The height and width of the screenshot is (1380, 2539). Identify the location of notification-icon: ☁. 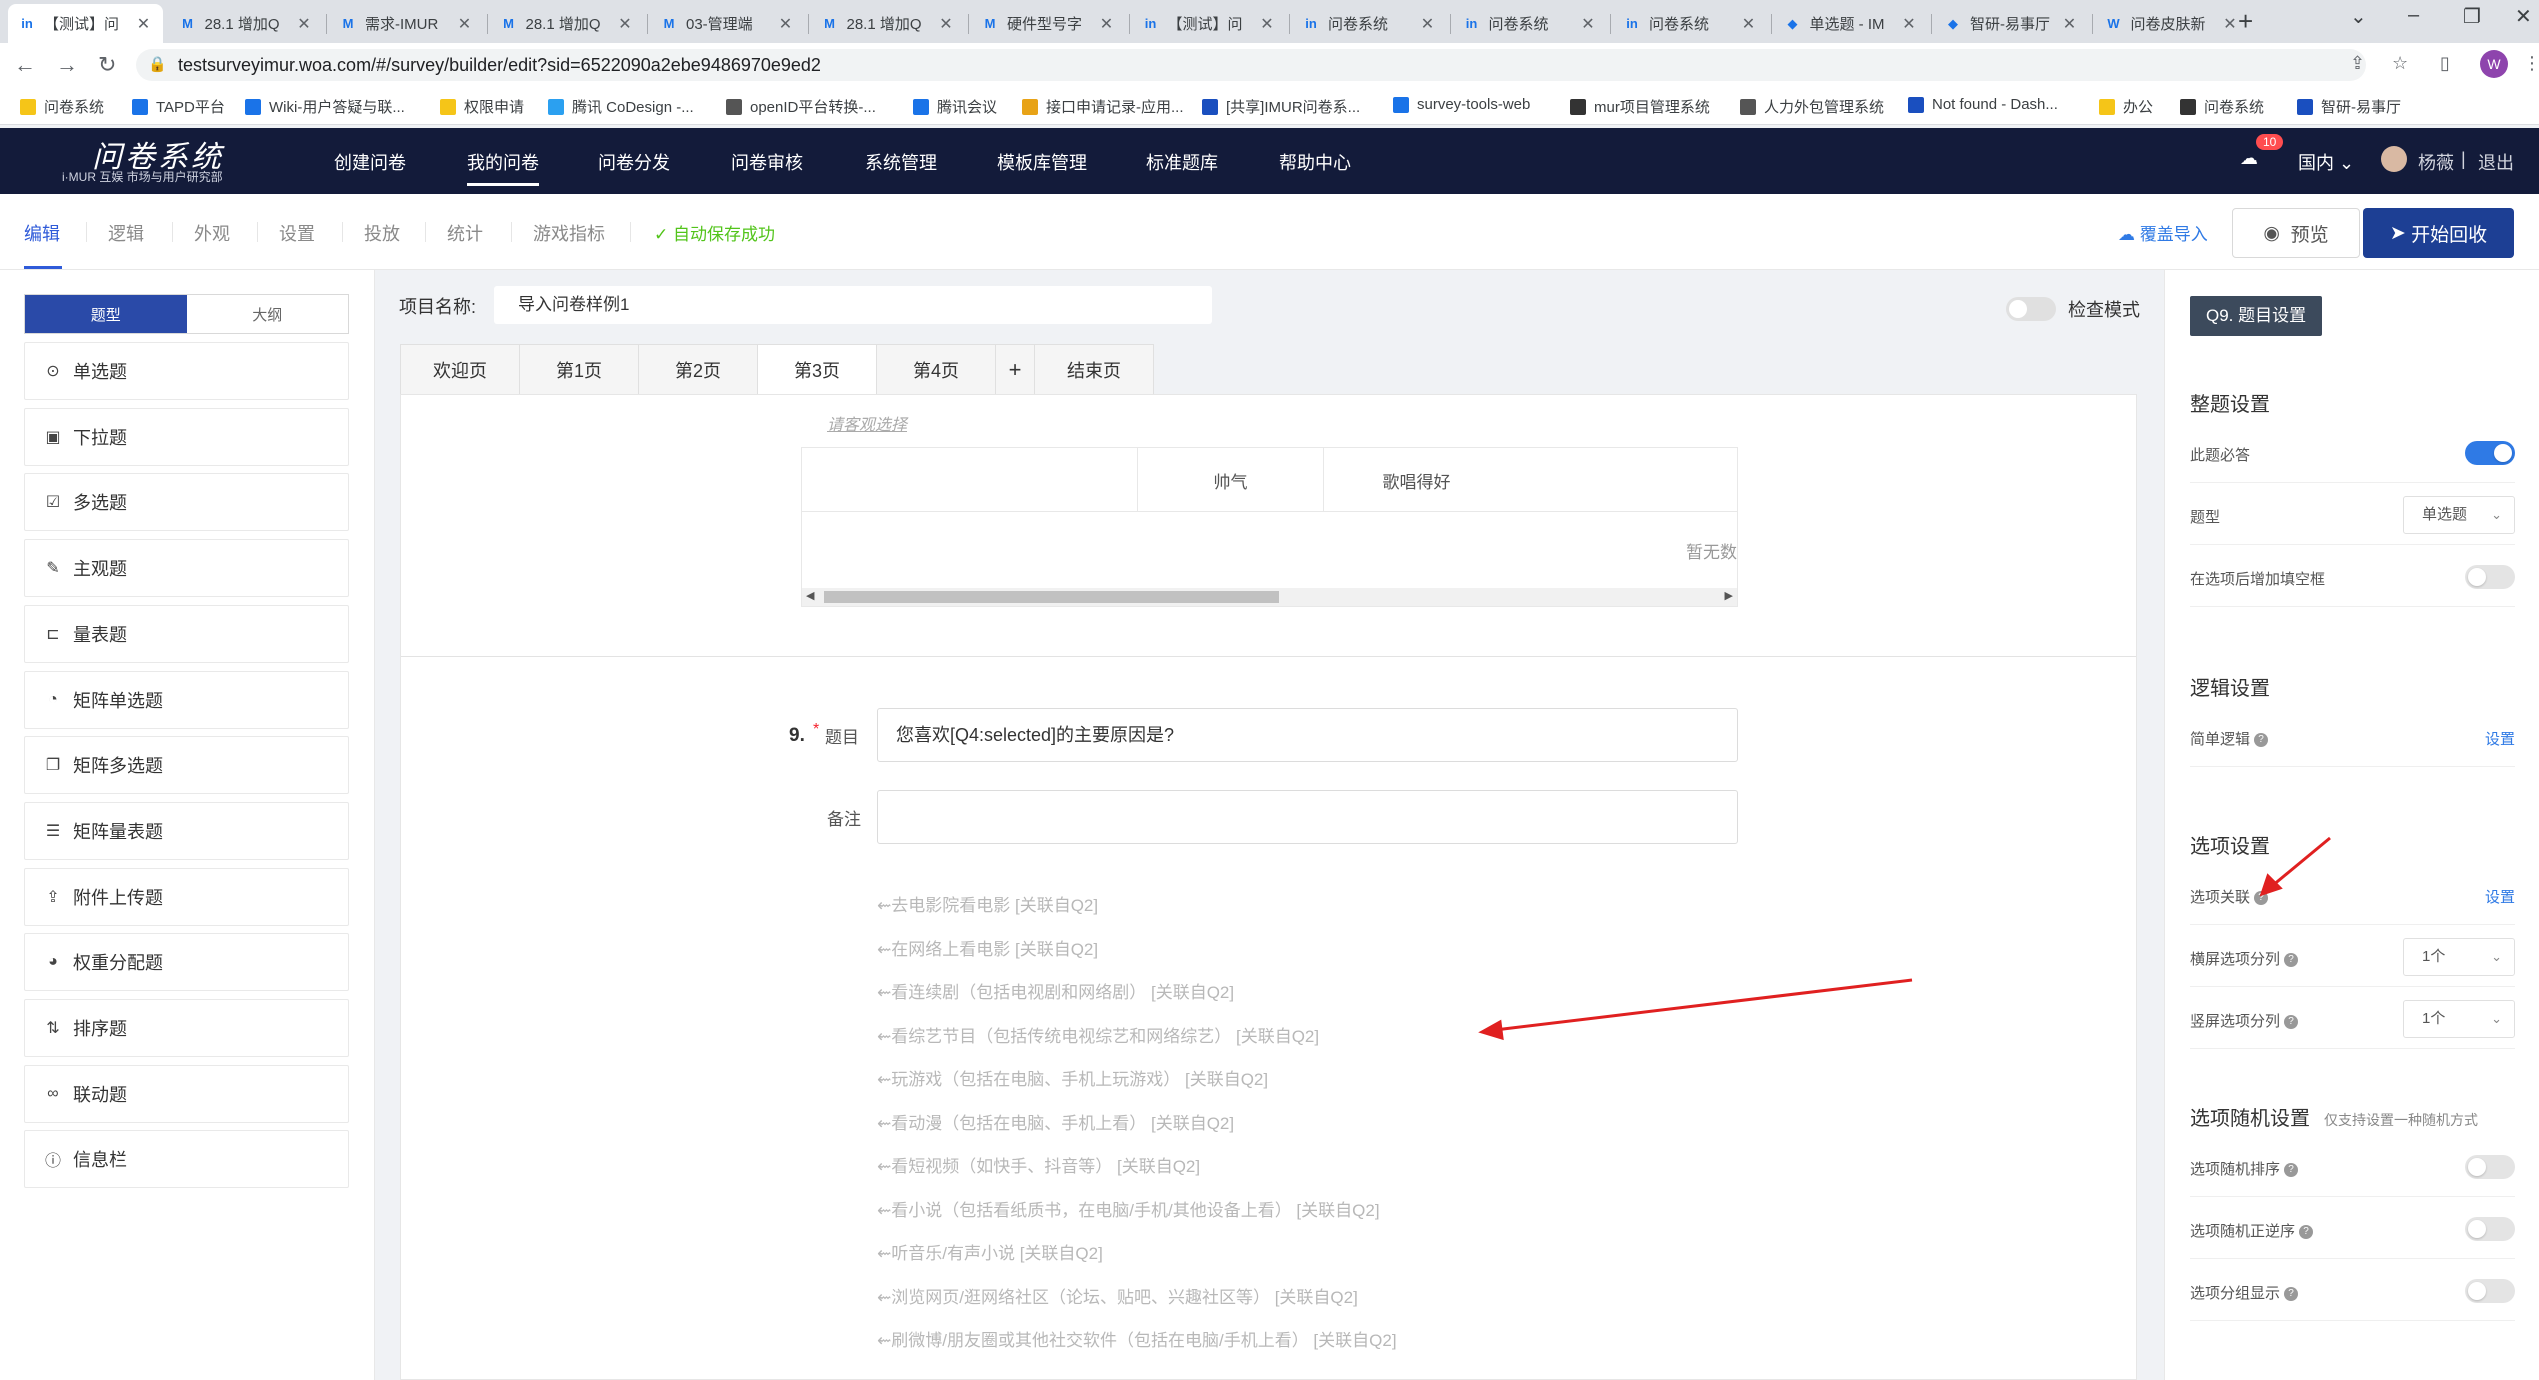
(2249, 158).